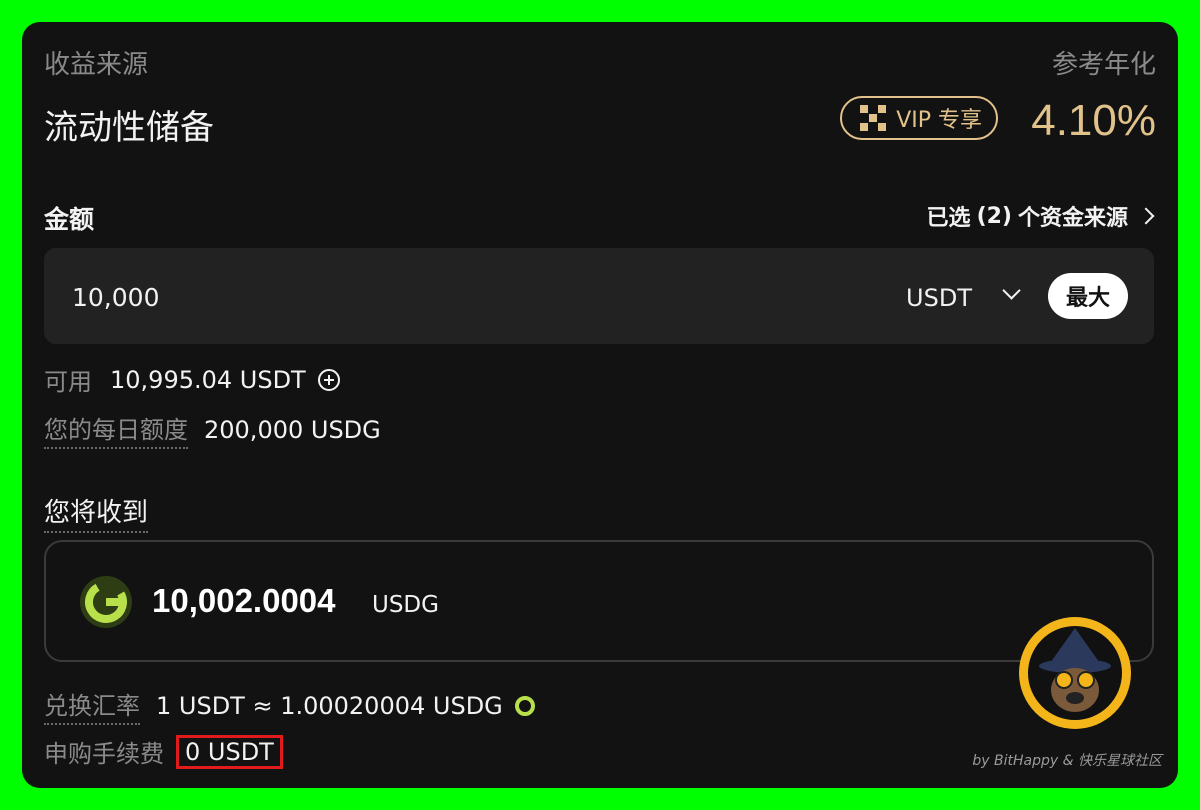  Describe the element at coordinates (68, 382) in the screenshot. I see `available-label: 可用` at that location.